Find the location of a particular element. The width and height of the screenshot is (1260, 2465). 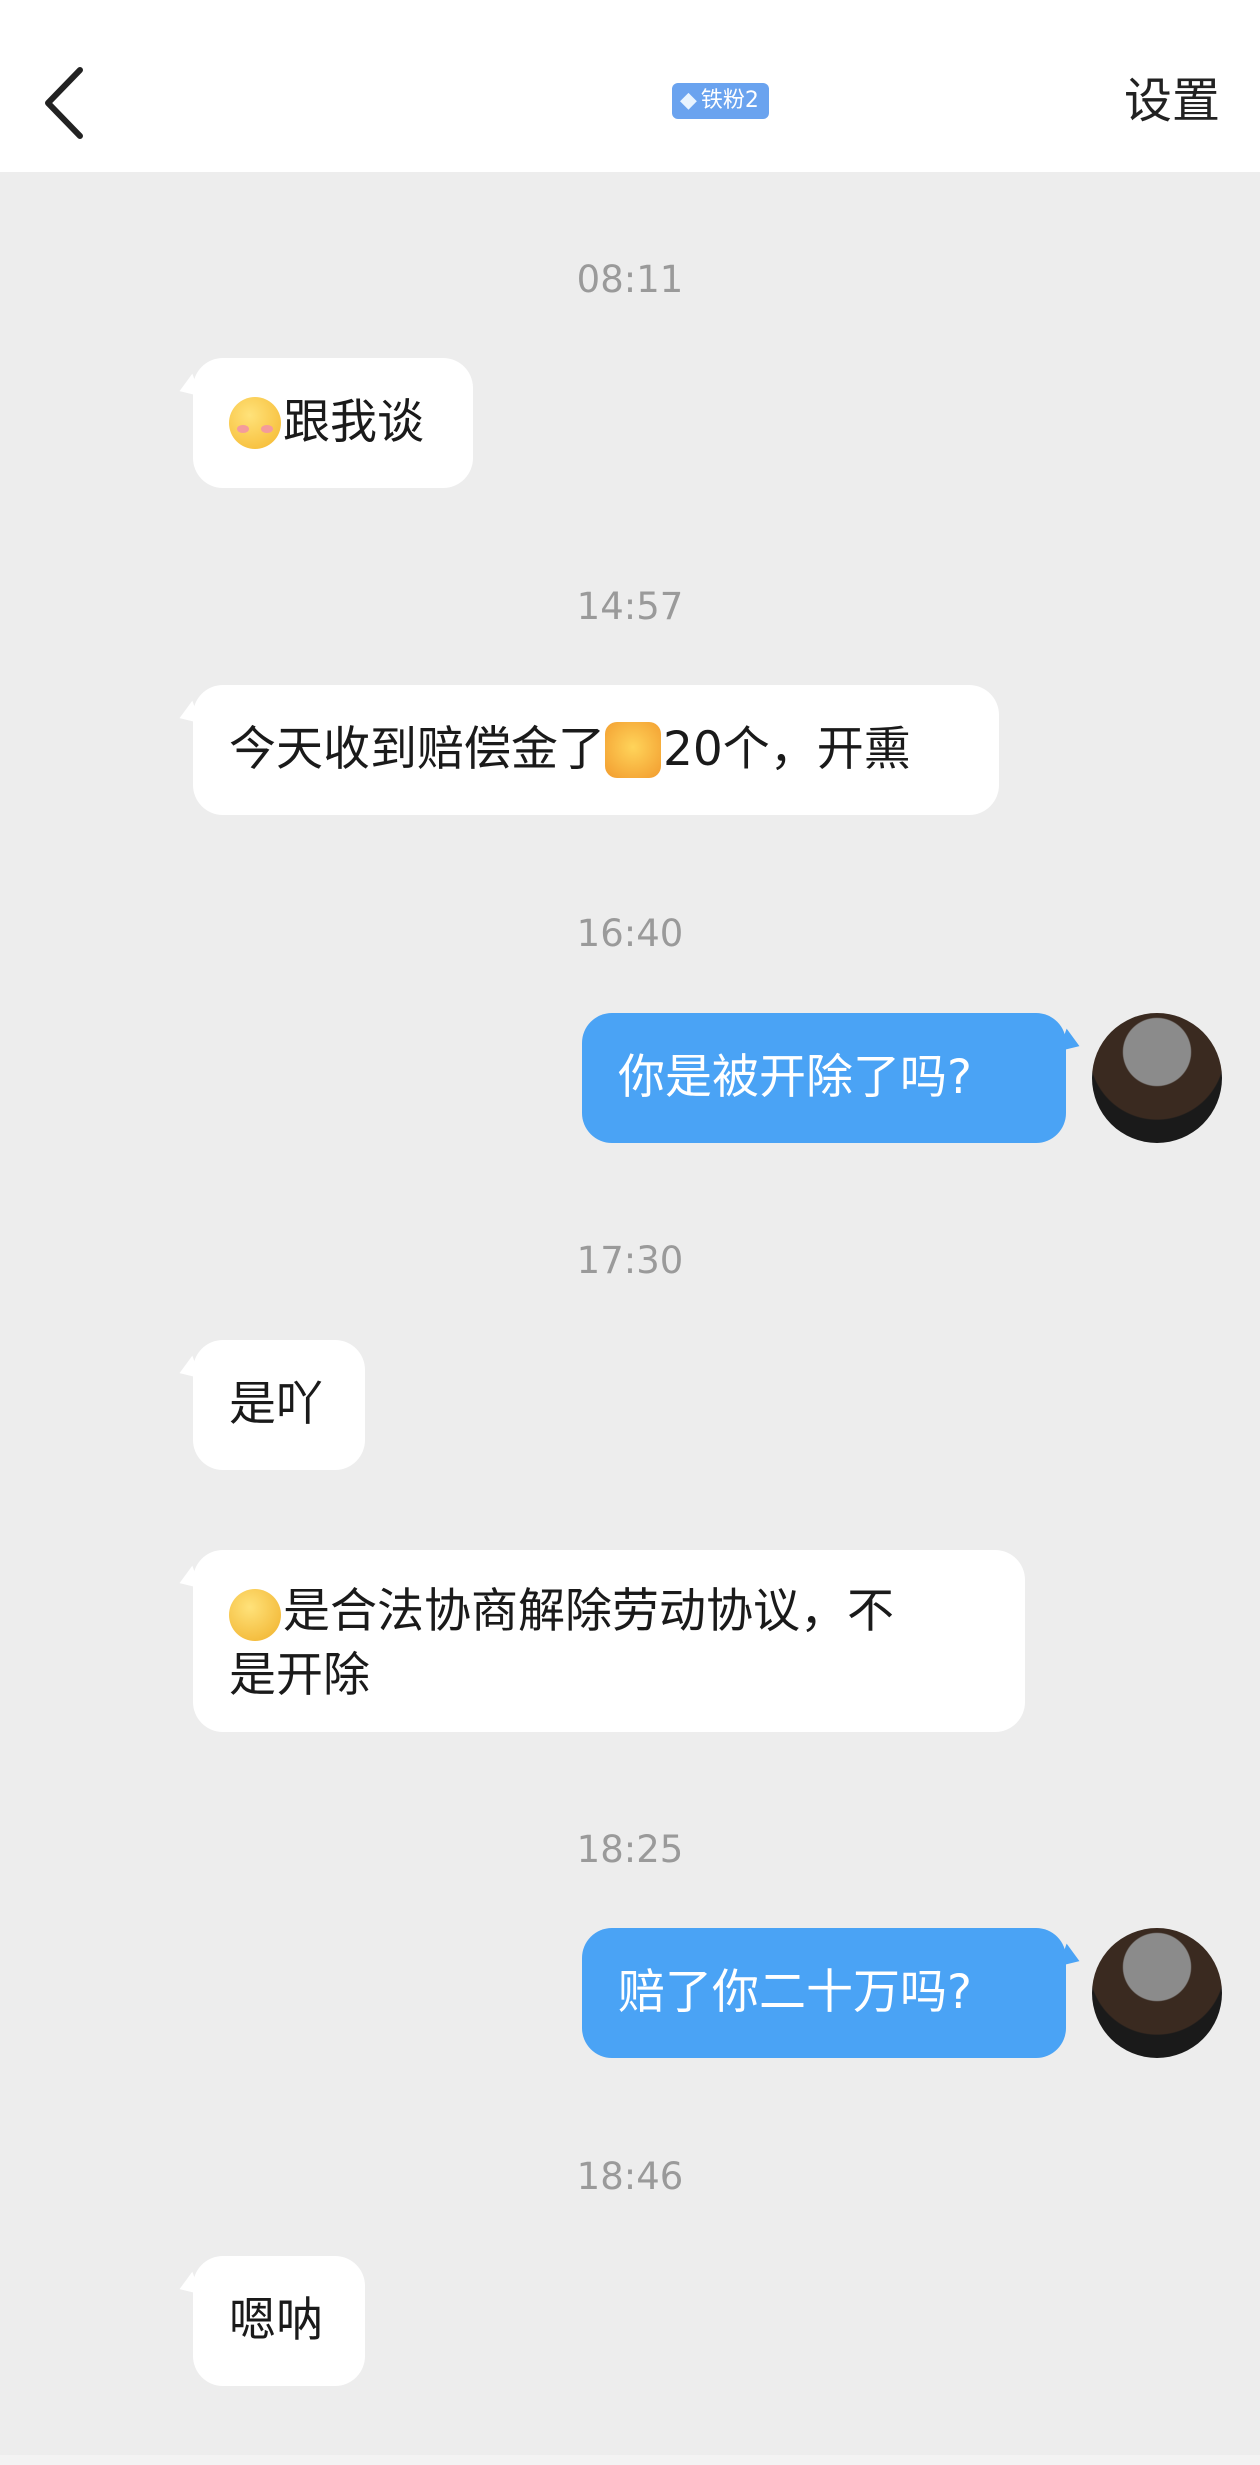

outgoing-message-bubble: 赔了你二十万吗? is located at coordinates (824, 1993).